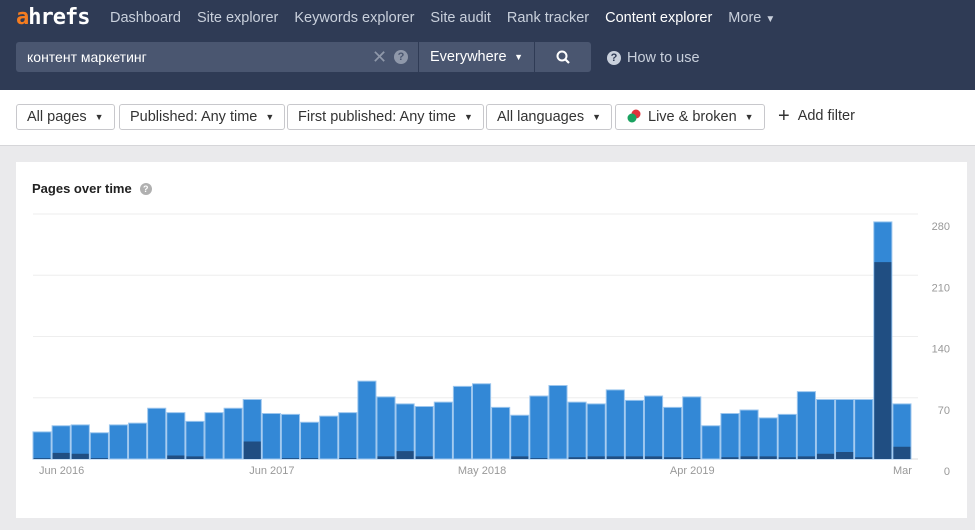 The height and width of the screenshot is (530, 975). I want to click on y-tick-label: 210, so click(941, 288).